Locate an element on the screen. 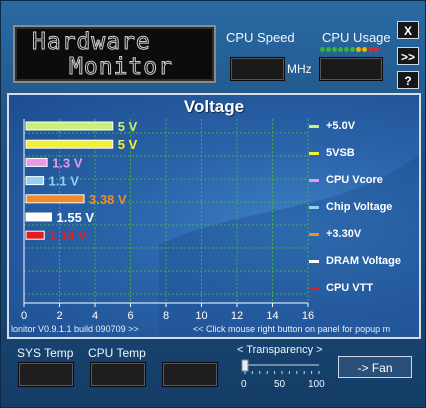  legend-item: +3.30V is located at coordinates (335, 234).